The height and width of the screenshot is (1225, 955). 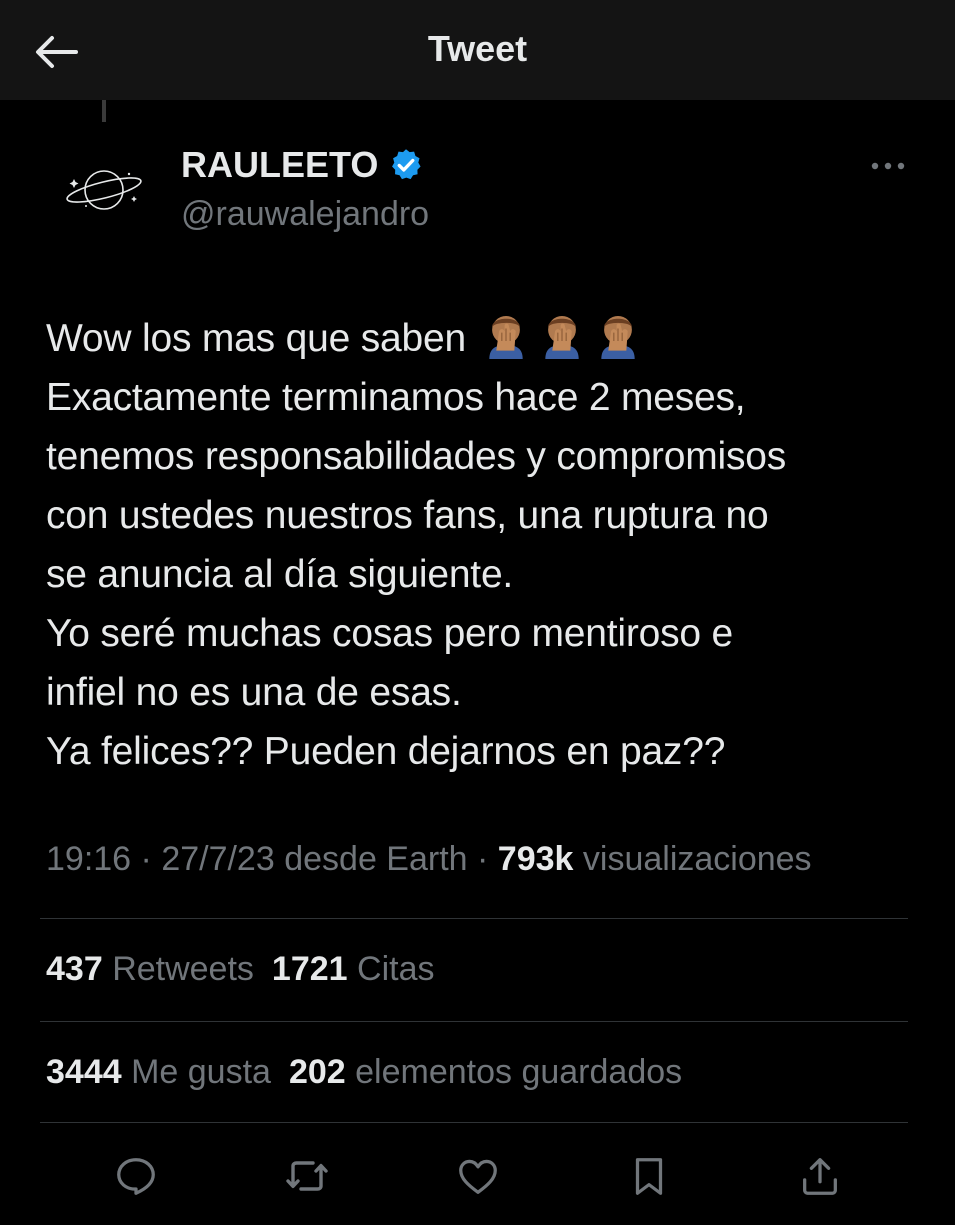 I want to click on reply-button, so click(x=136, y=1176).